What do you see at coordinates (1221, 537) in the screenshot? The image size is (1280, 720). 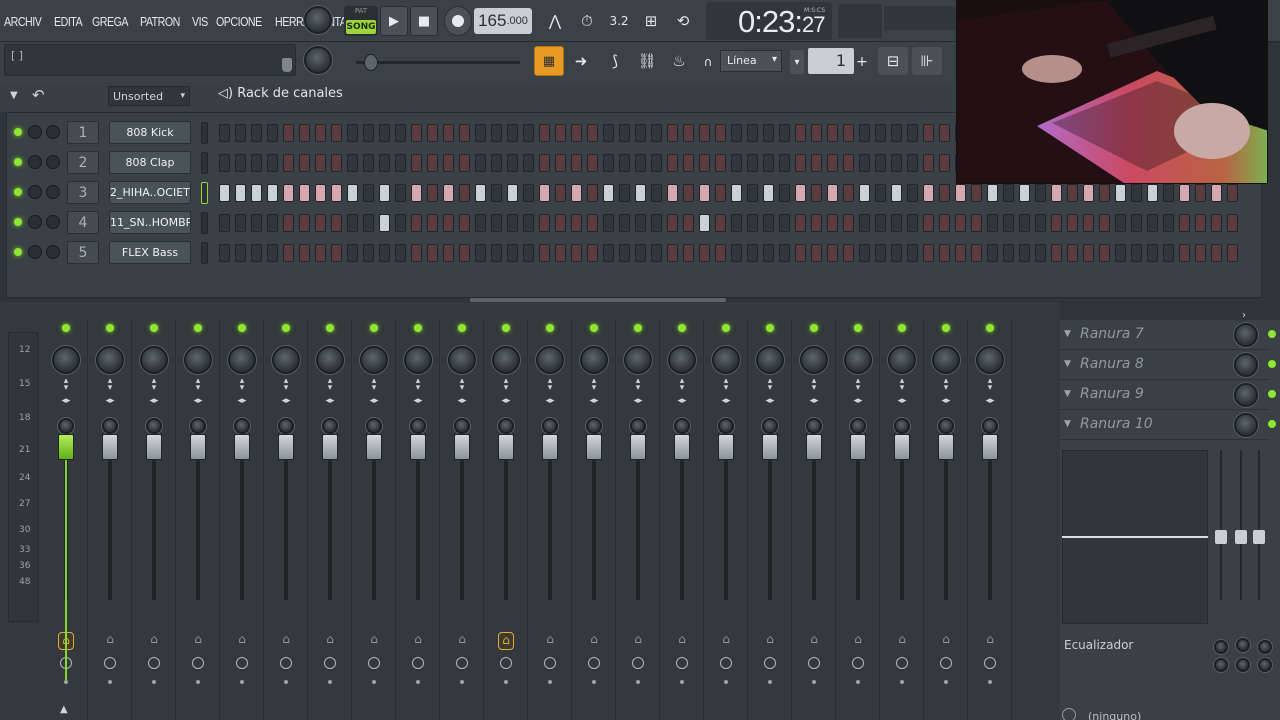 I see `eq-low-fader` at bounding box center [1221, 537].